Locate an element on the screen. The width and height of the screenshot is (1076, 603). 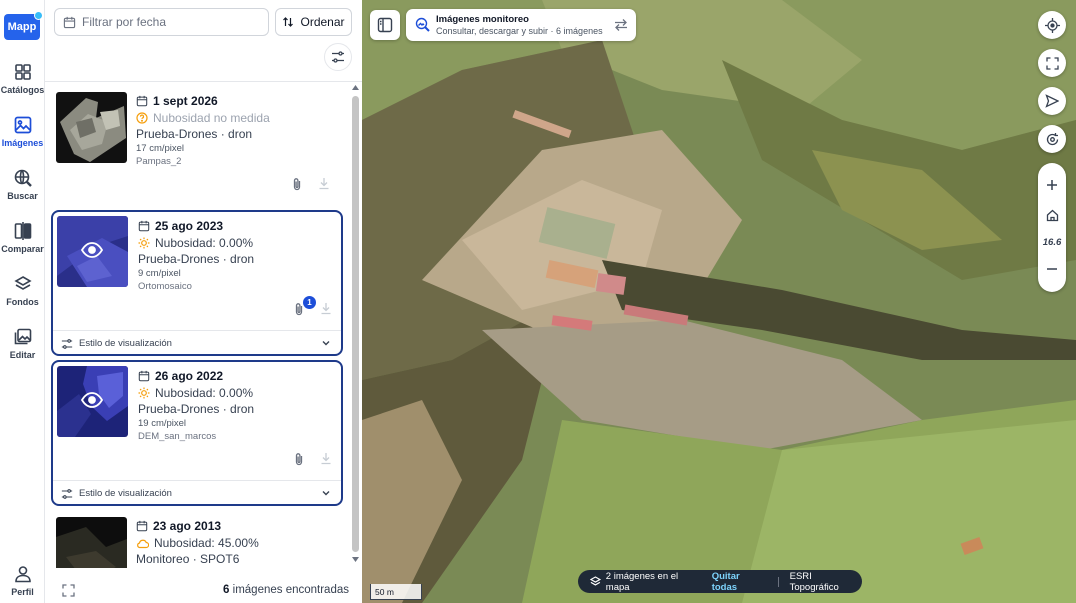
list-scrollbar is located at coordinates (355, 325).